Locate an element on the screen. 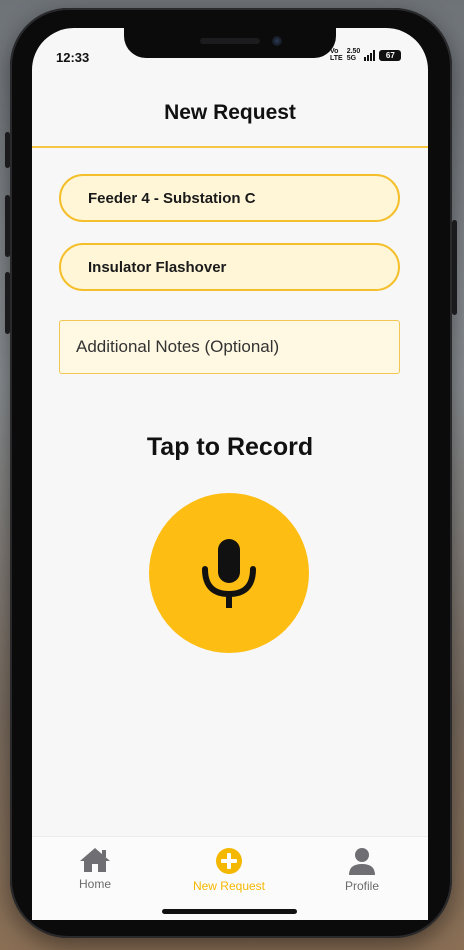  volte-bottom-text: LTE is located at coordinates (336, 58).